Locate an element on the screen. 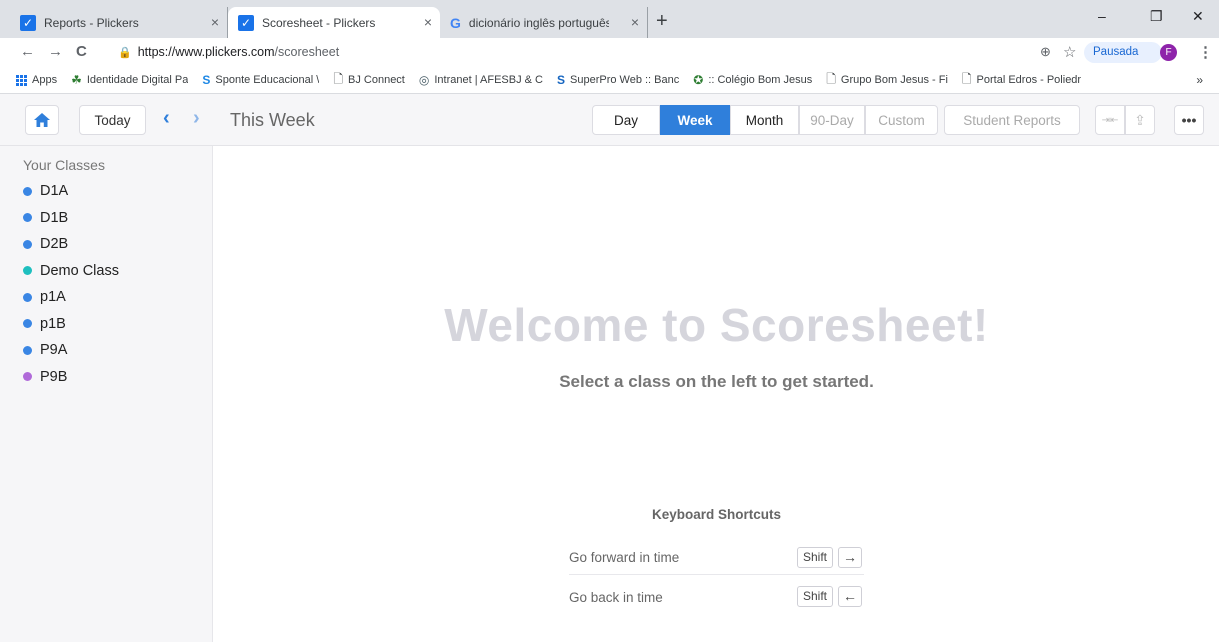 The image size is (1219, 642). intranet-logo-icon: ◎ is located at coordinates (424, 80).